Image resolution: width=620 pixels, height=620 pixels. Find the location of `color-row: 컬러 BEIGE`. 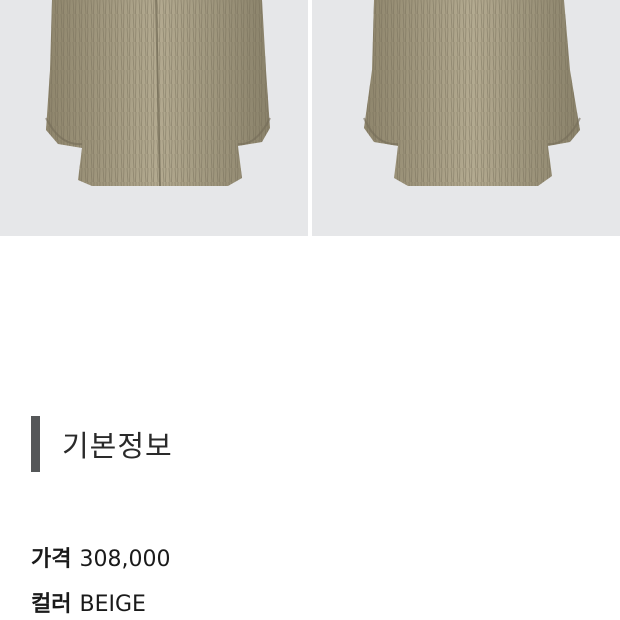

color-row: 컬러 BEIGE is located at coordinates (88, 602).